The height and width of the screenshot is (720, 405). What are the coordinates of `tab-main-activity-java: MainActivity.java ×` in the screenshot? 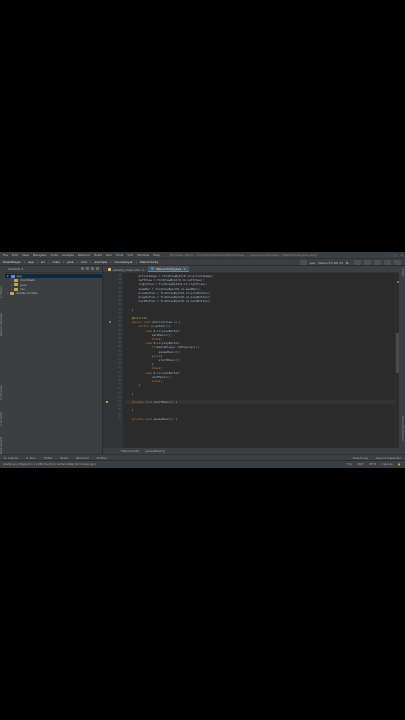 It's located at (168, 269).